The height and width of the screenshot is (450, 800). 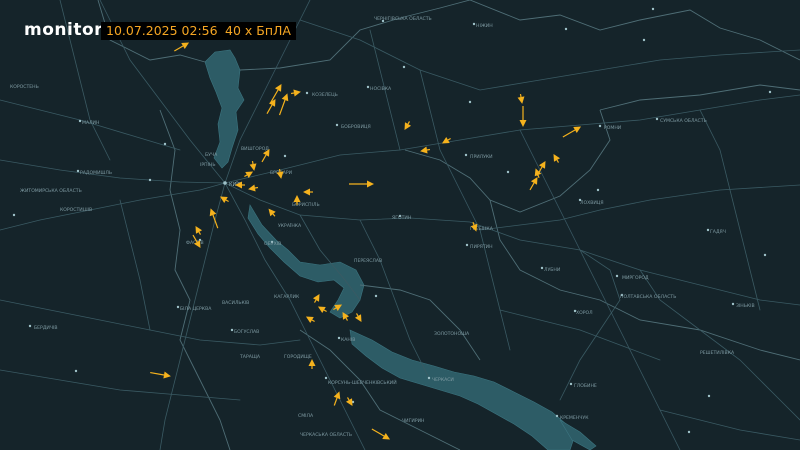 What do you see at coordinates (211, 155) in the screenshot?
I see `place-label: БУЧА` at bounding box center [211, 155].